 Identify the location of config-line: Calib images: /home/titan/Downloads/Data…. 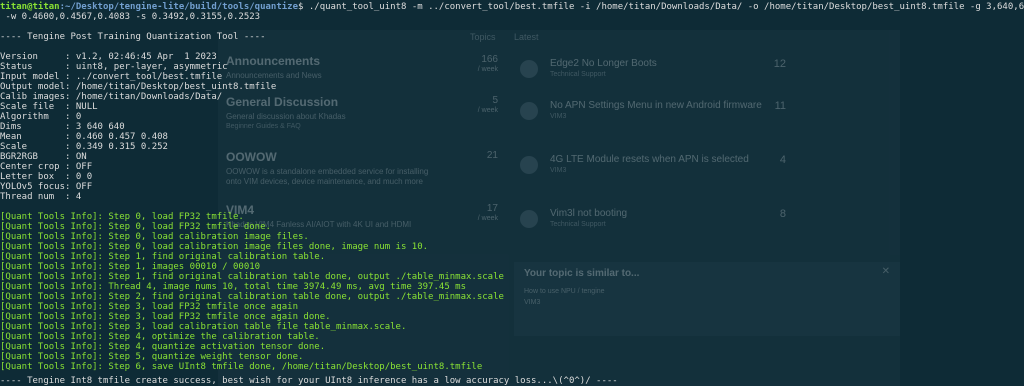
(111, 97).